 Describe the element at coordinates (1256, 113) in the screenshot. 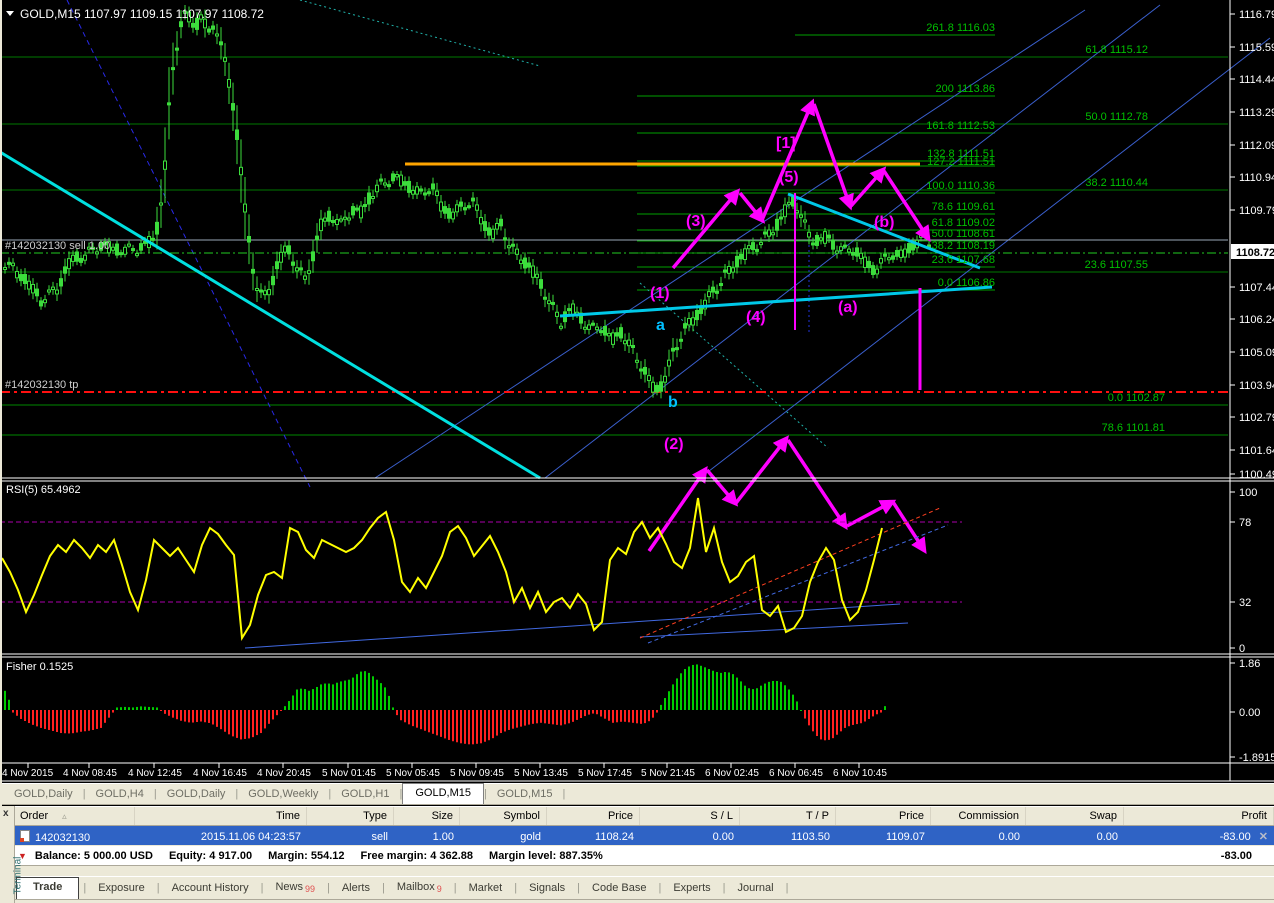

I see `svg-text: 1113.29` at that location.